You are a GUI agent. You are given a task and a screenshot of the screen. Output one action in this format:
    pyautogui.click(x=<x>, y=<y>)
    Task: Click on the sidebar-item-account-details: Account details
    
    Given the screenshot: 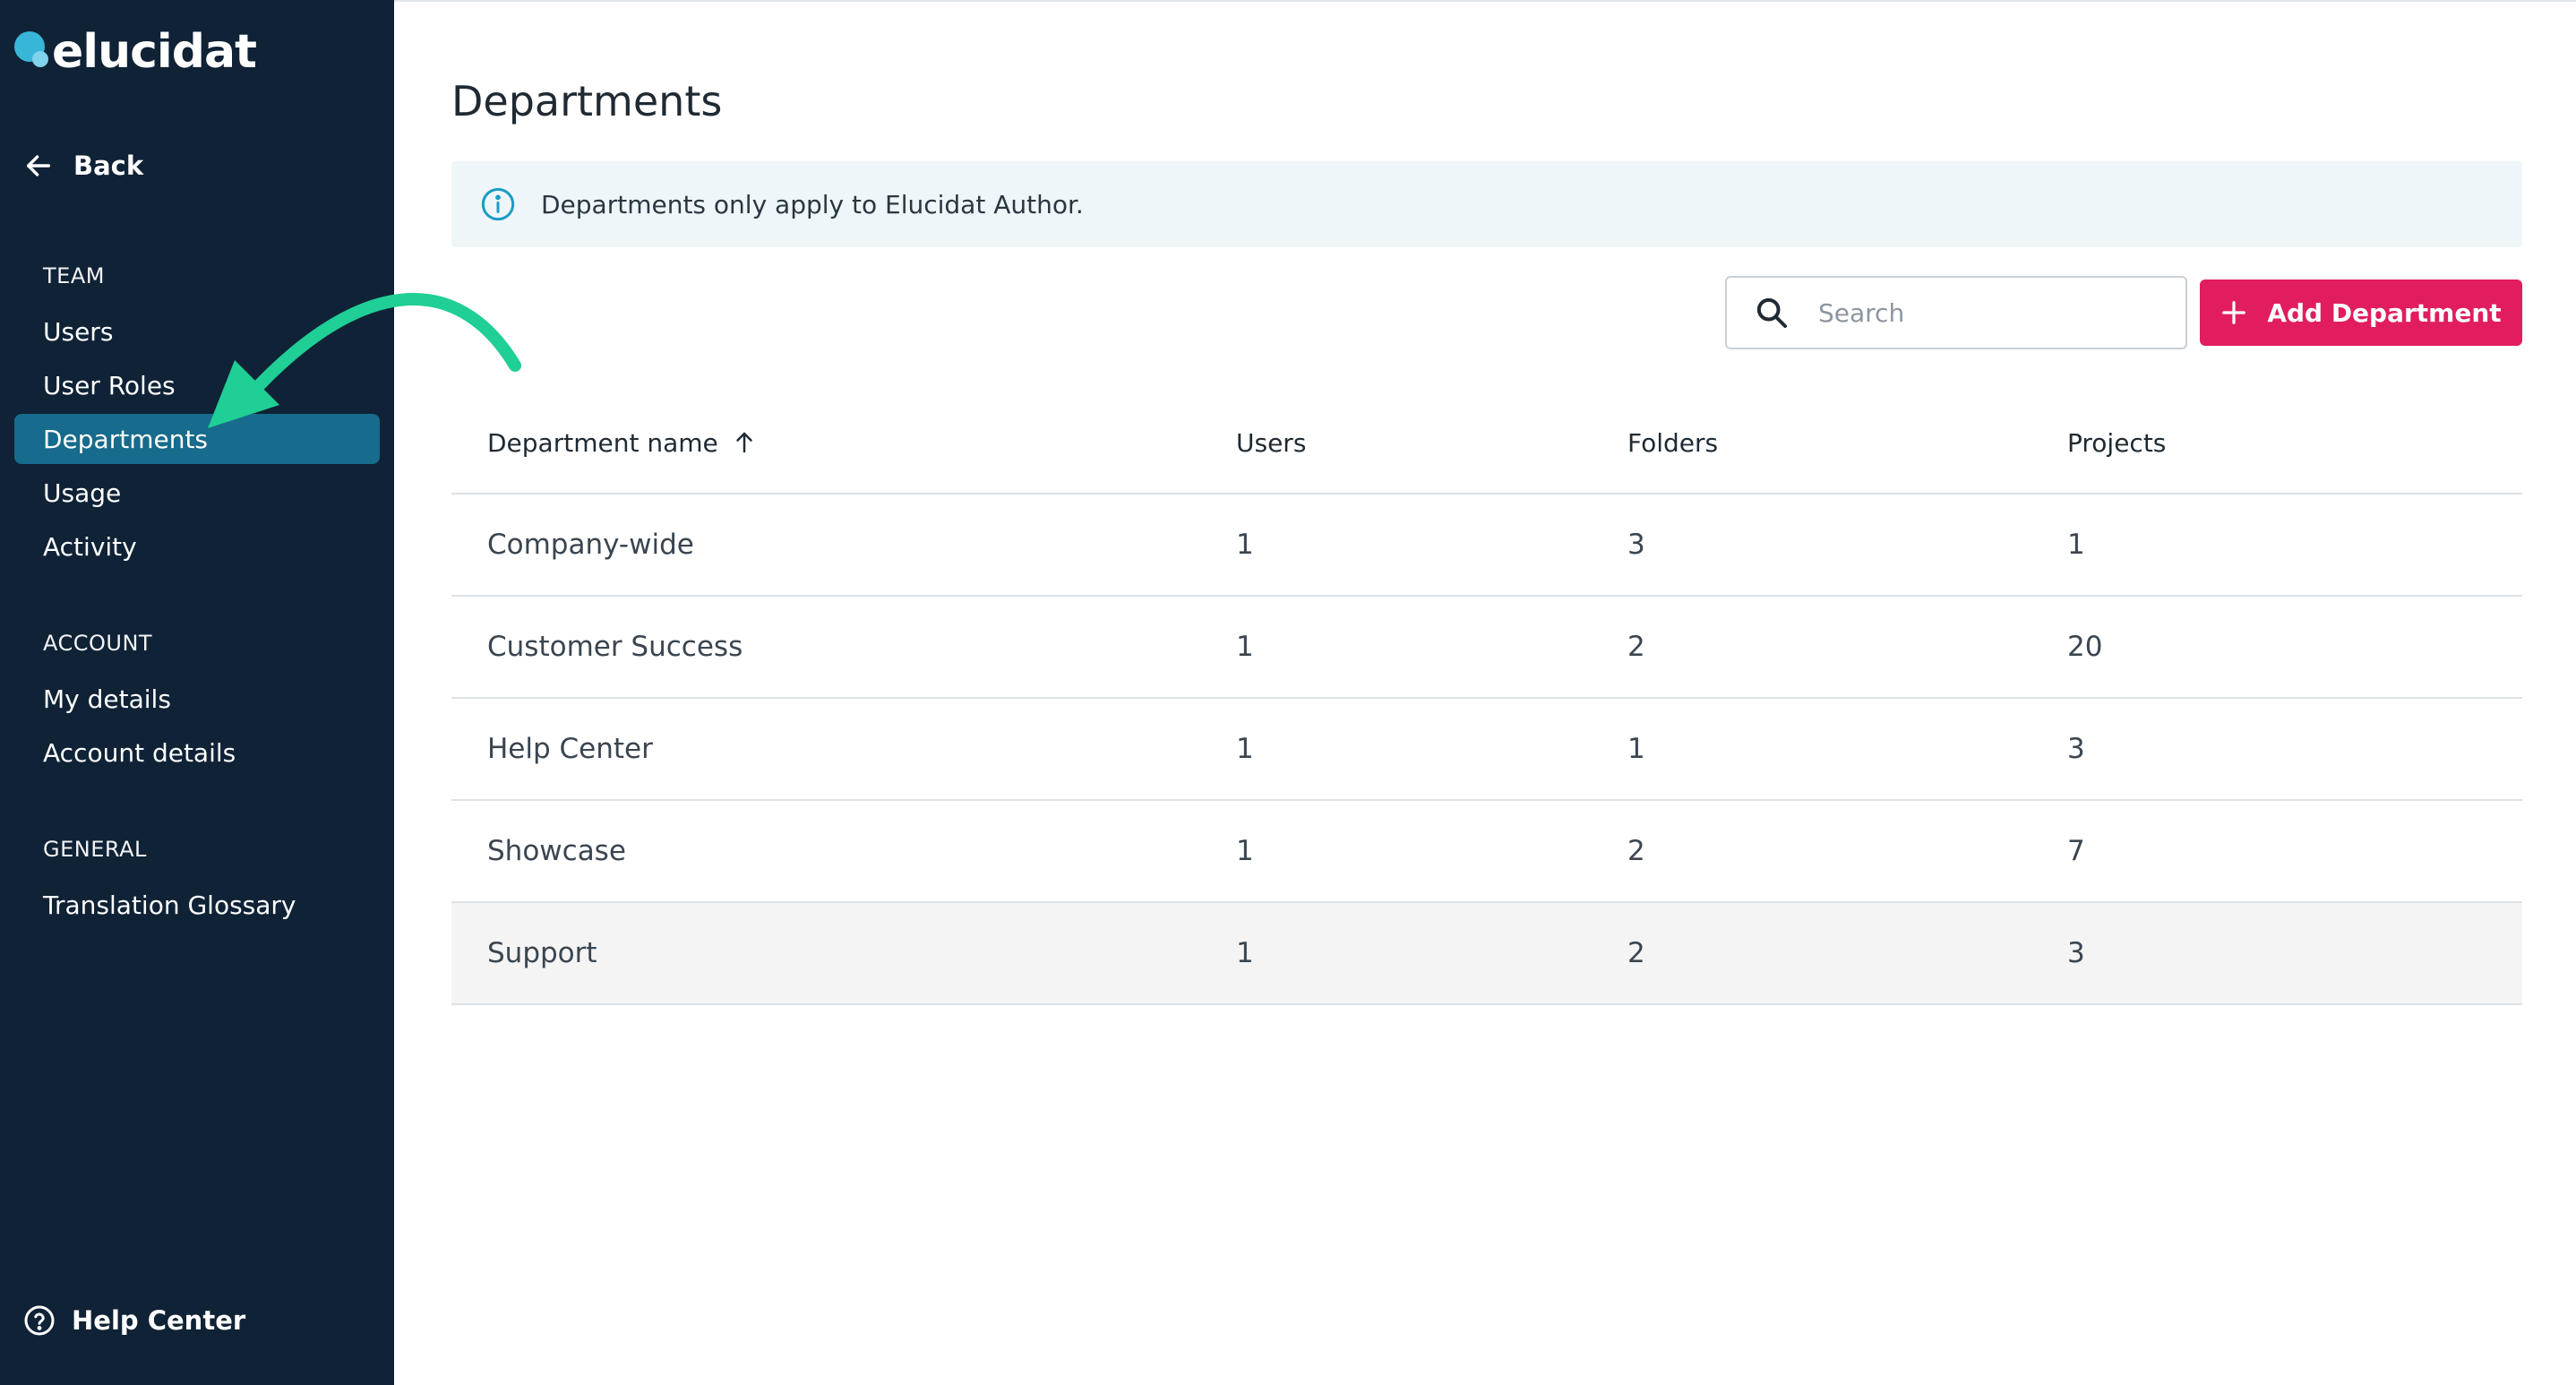 What is the action you would take?
    pyautogui.click(x=197, y=752)
    